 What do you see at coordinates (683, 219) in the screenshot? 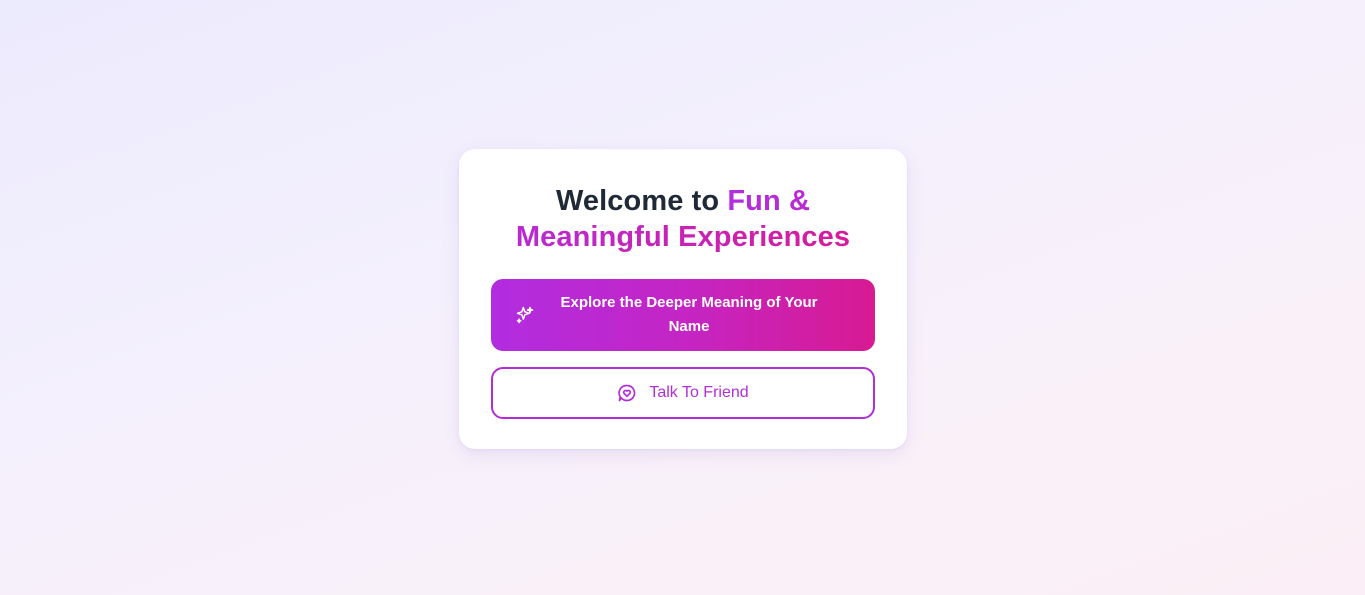
I see `welcome-title: Welcome to Fun & Meaningful Experiences` at bounding box center [683, 219].